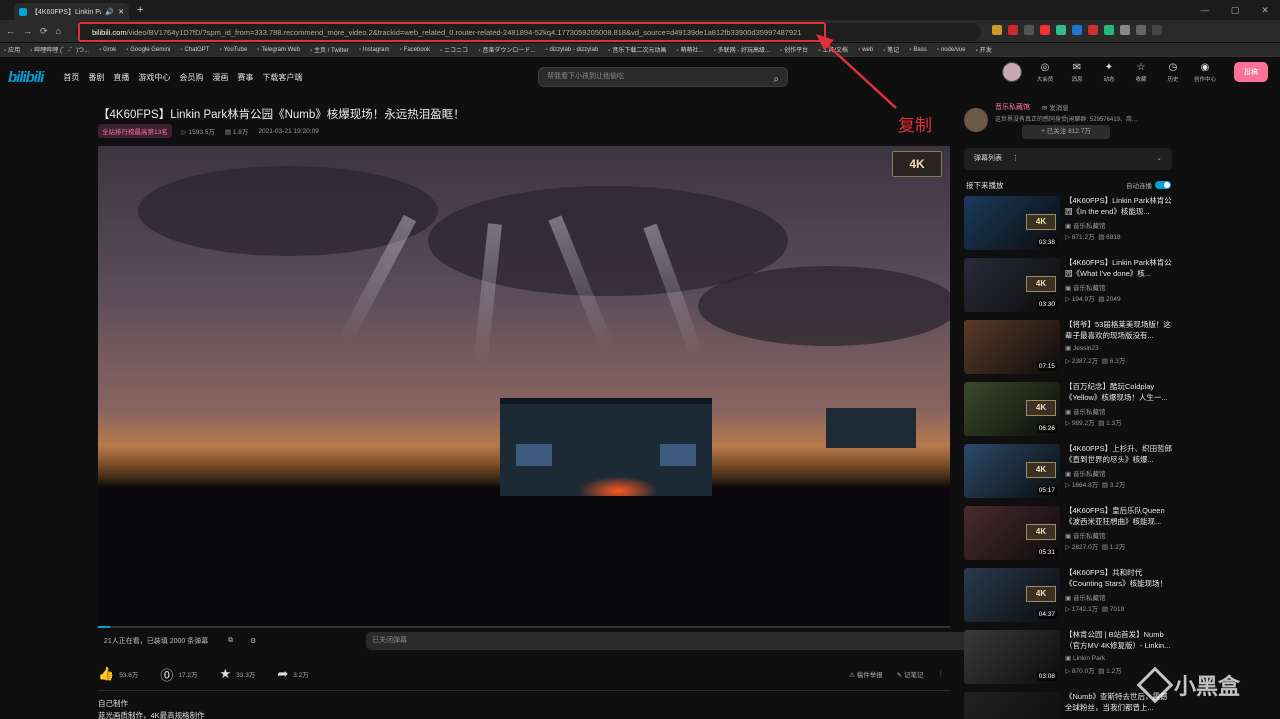  What do you see at coordinates (154, 77) in the screenshot?
I see `nav-item: 游戏中心` at bounding box center [154, 77].